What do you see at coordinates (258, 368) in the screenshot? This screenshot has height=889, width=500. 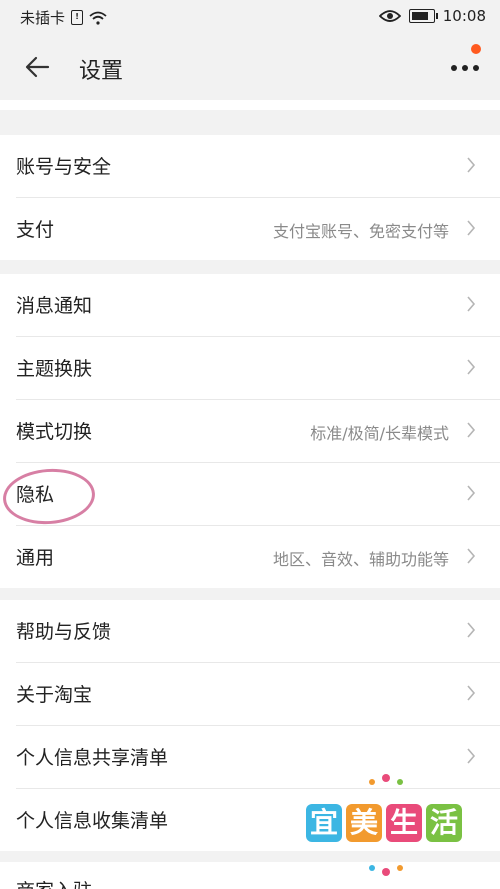 I see `settings-row-theme: 主题换肤` at bounding box center [258, 368].